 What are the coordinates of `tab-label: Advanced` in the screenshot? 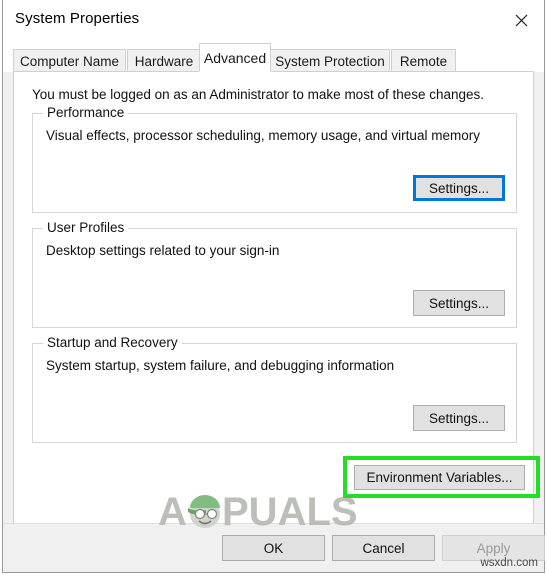 It's located at (235, 57).